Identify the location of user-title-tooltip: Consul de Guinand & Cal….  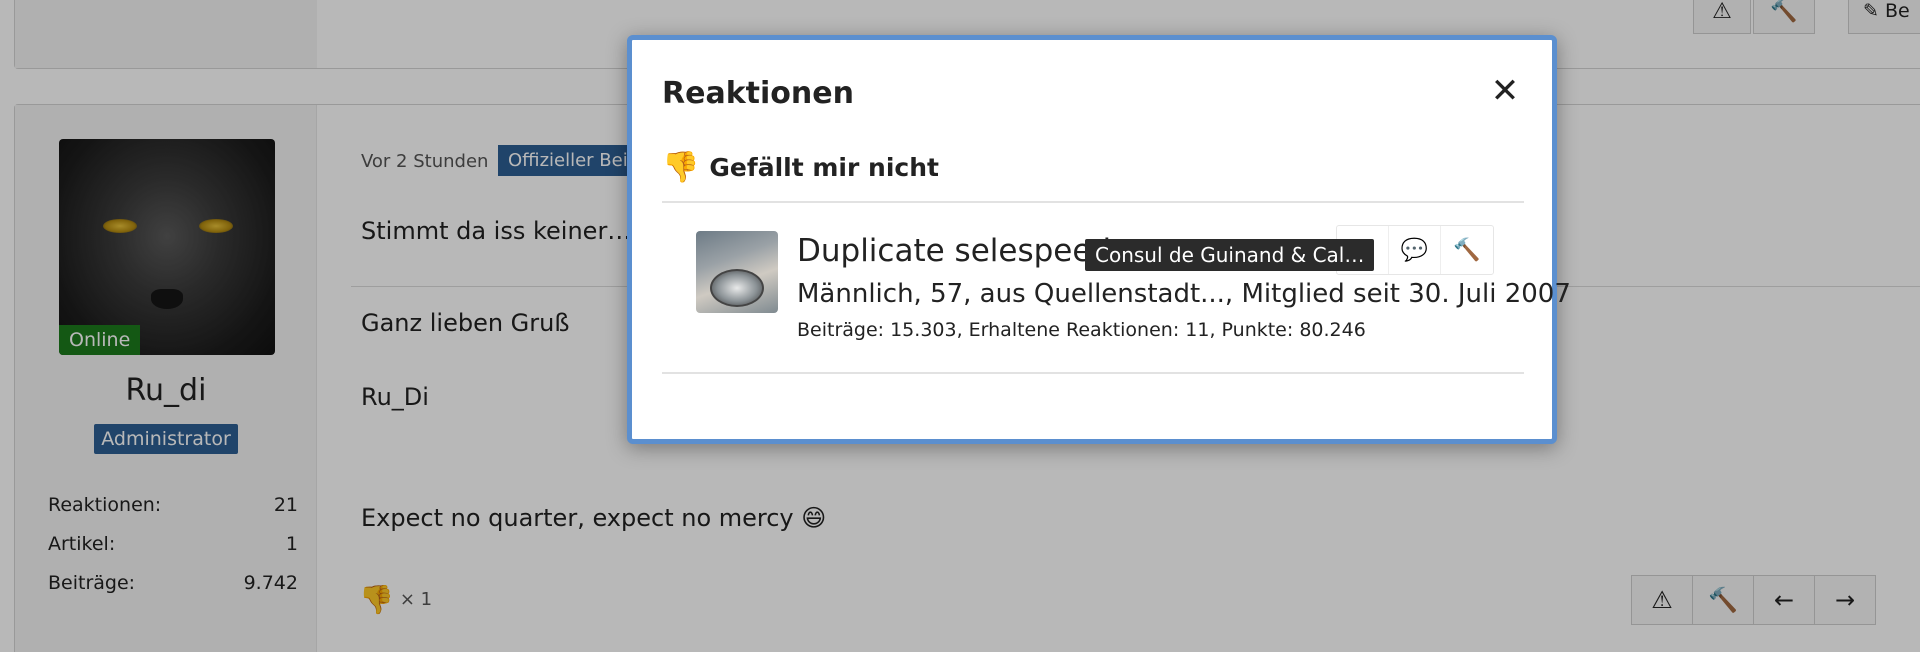
(1230, 255).